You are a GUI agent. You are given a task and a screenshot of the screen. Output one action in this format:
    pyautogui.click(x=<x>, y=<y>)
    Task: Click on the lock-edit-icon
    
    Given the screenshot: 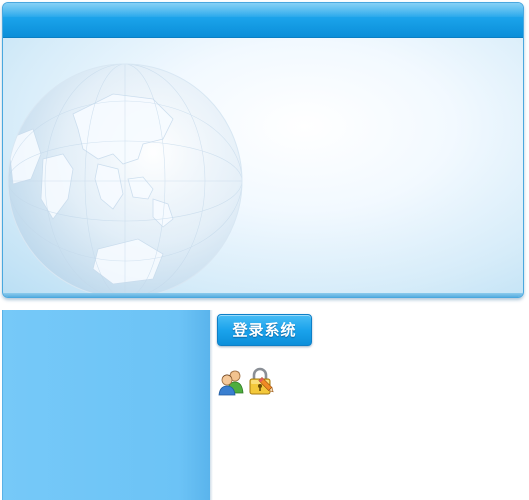 What is the action you would take?
    pyautogui.click(x=261, y=381)
    